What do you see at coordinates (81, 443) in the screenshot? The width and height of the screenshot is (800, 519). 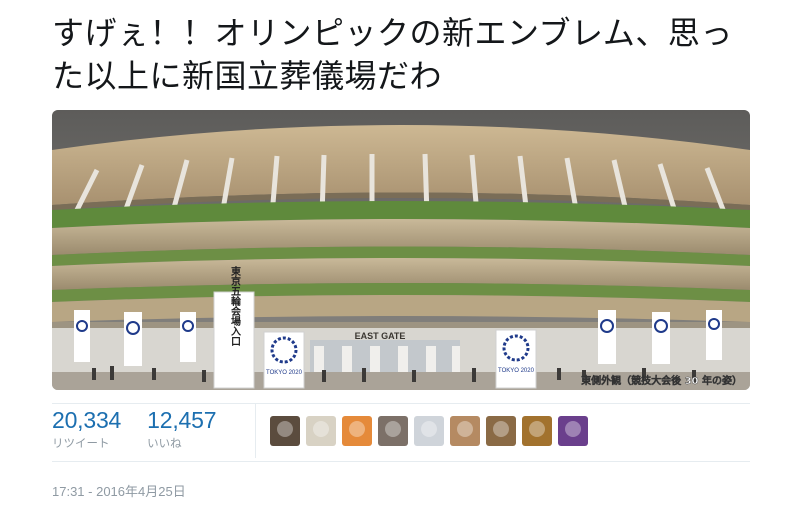 I see `retweets-label: リツイート` at bounding box center [81, 443].